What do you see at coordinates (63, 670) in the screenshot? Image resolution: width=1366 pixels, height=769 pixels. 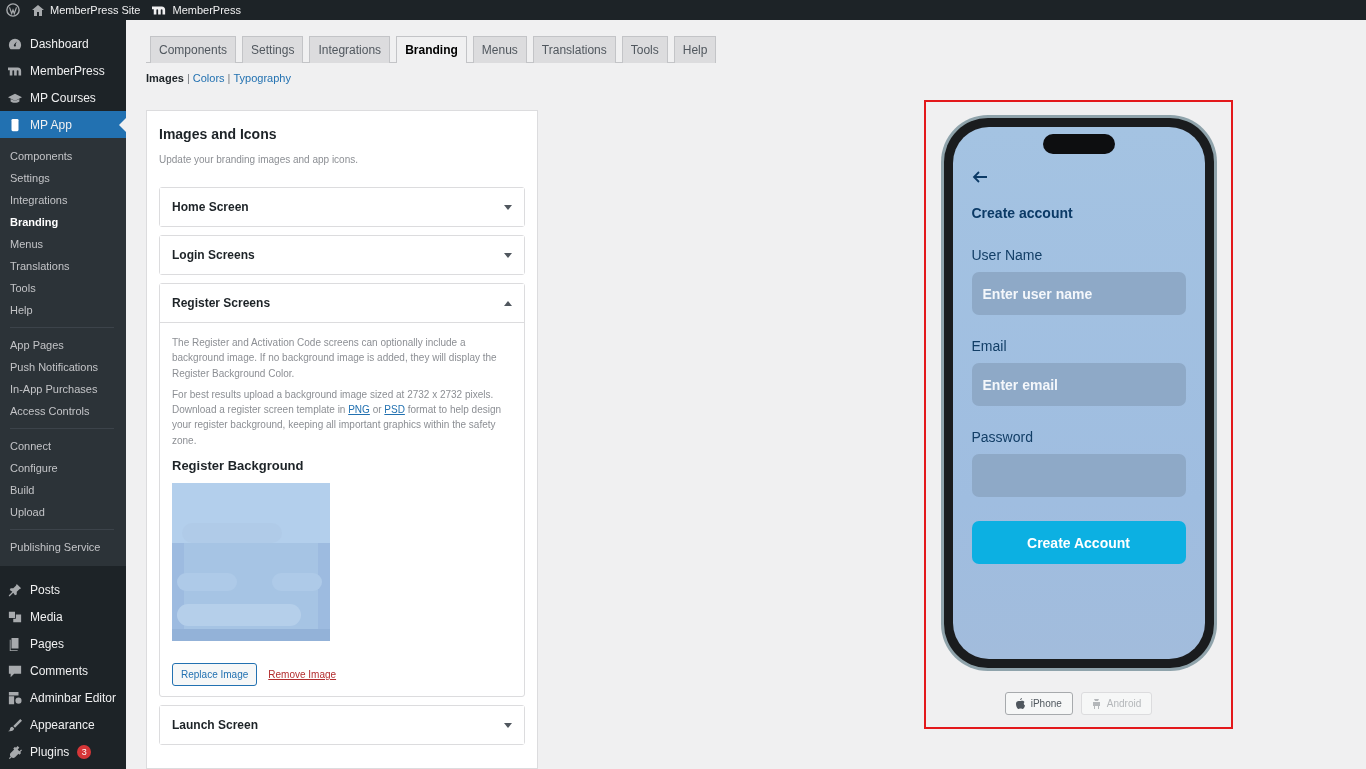 I see `sidebar-item: Comments` at bounding box center [63, 670].